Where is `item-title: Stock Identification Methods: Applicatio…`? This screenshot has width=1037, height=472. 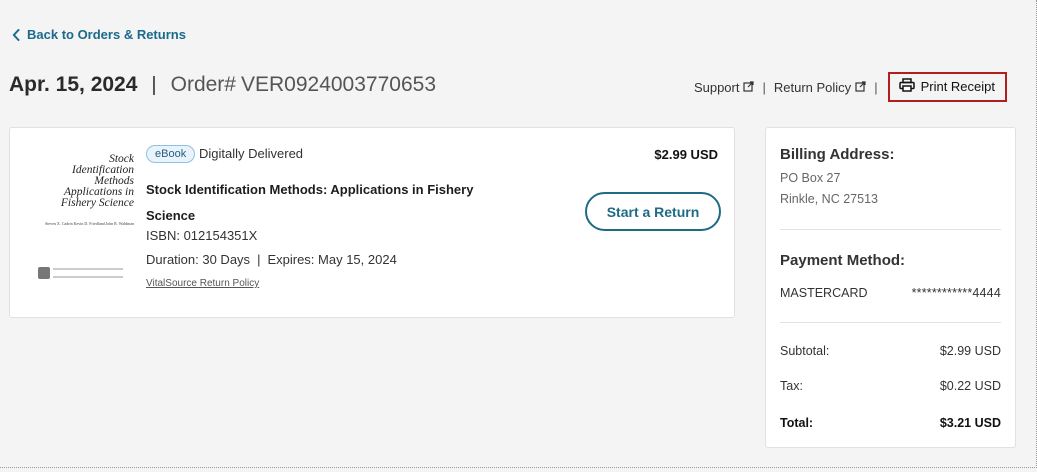 item-title: Stock Identification Methods: Applicatio… is located at coordinates (310, 202).